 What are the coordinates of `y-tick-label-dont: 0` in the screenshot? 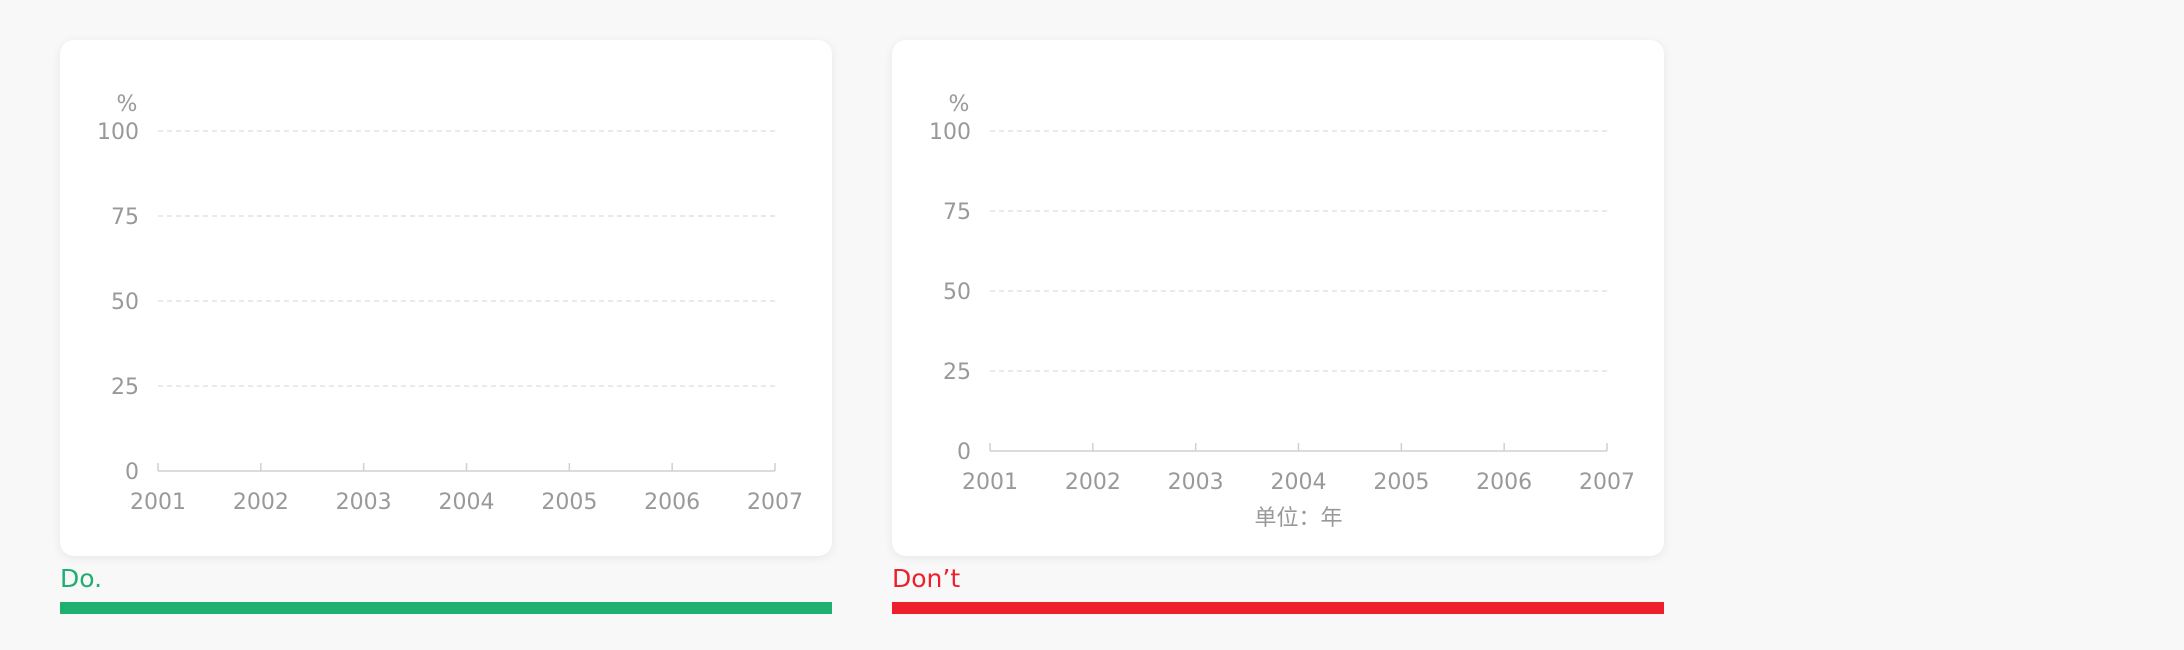 It's located at (964, 452).